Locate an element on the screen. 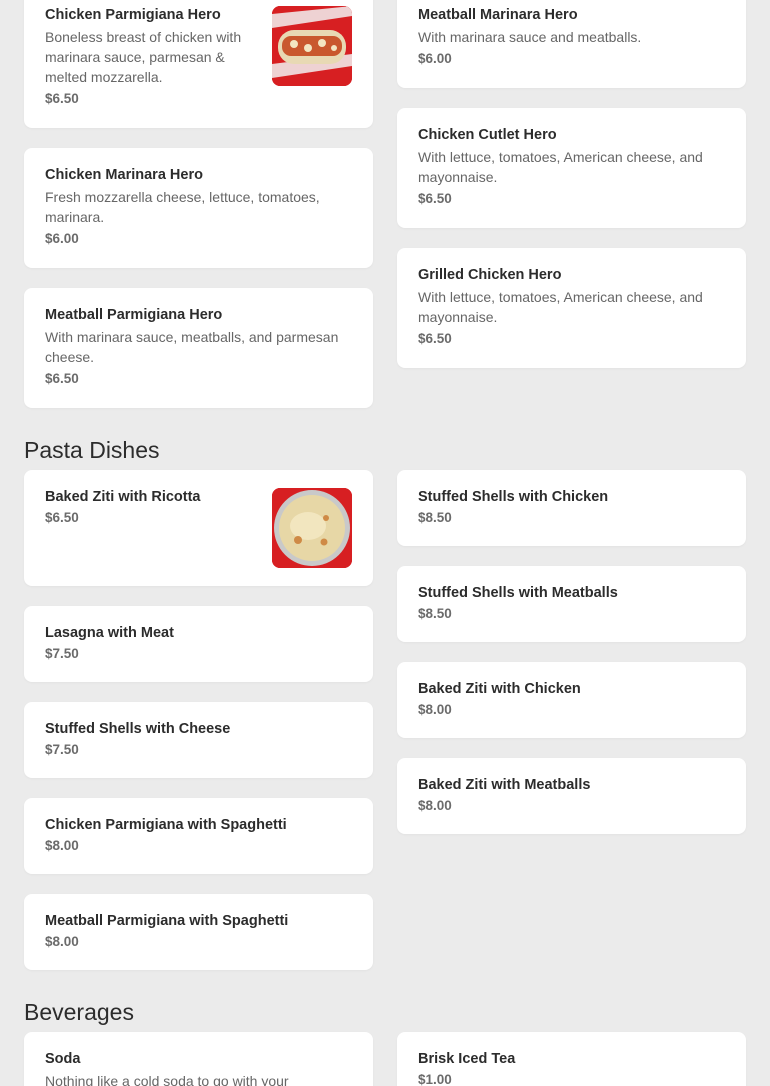 The image size is (770, 1086). item-name: Lasagna with Meat is located at coordinates (109, 633).